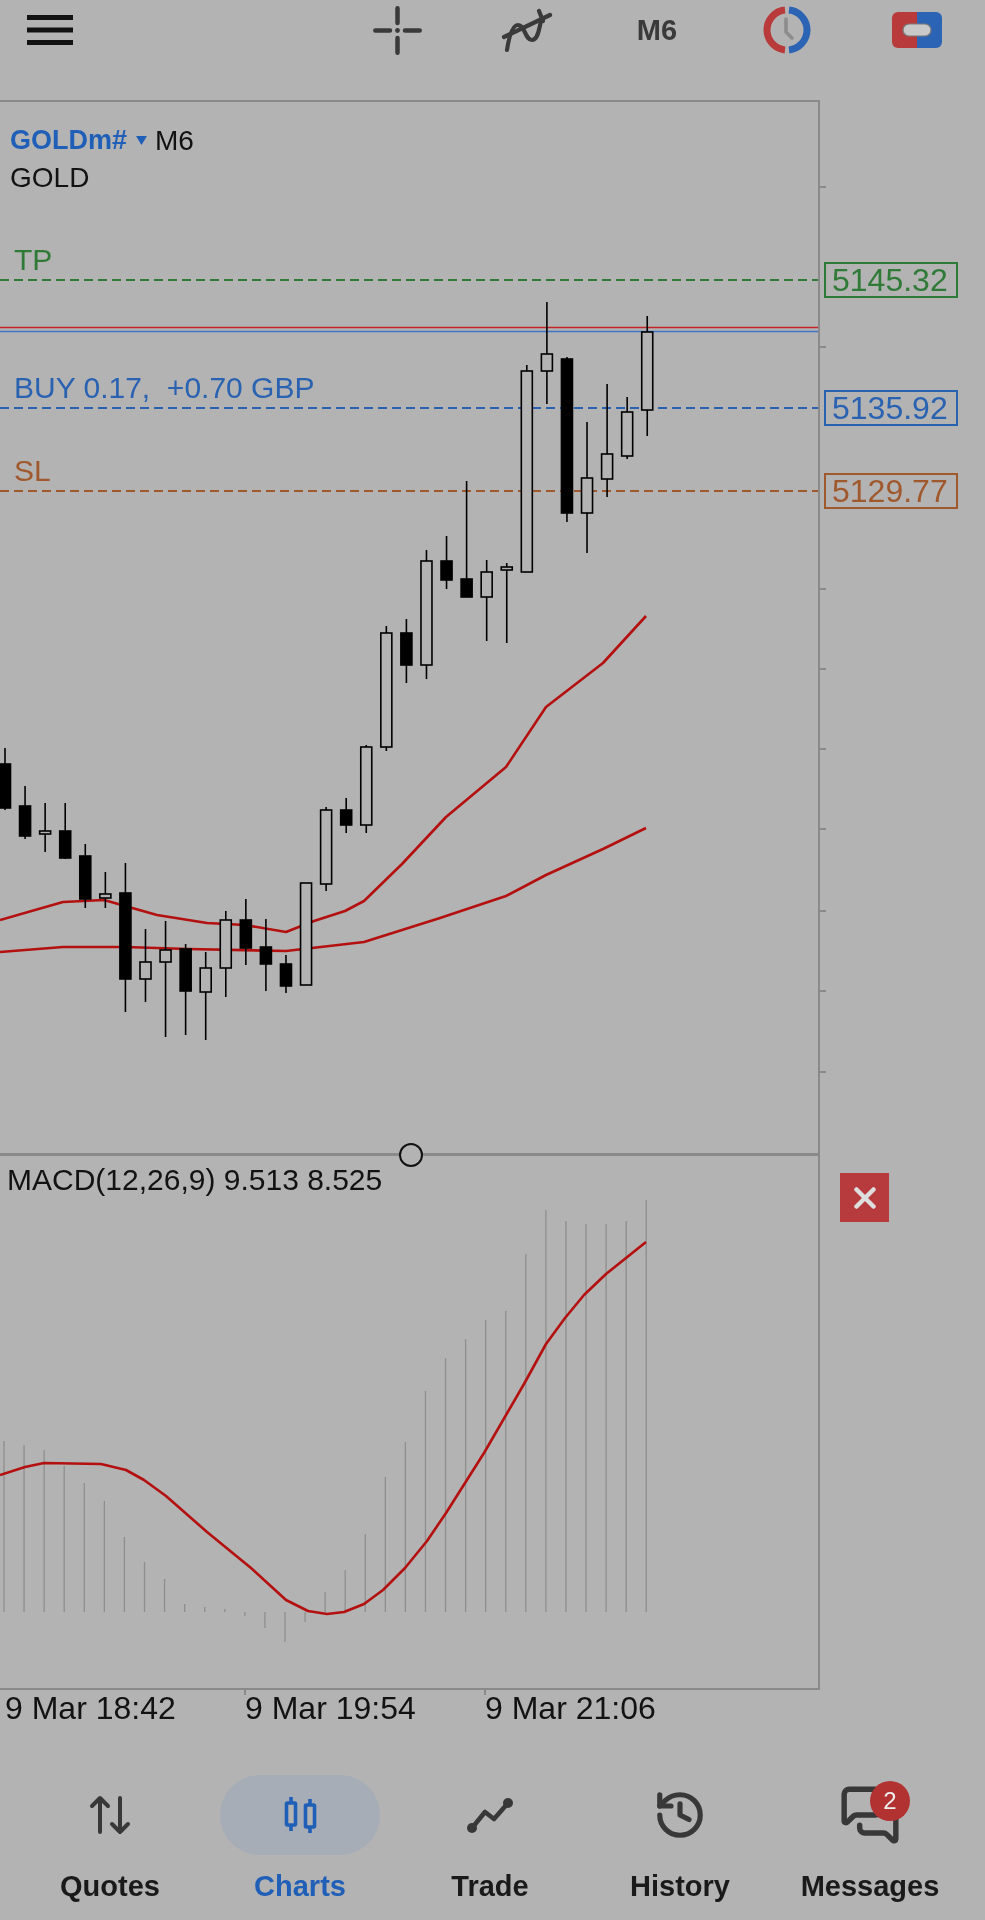 Image resolution: width=985 pixels, height=1920 pixels. What do you see at coordinates (490, 1815) in the screenshot?
I see `line-chart-icon` at bounding box center [490, 1815].